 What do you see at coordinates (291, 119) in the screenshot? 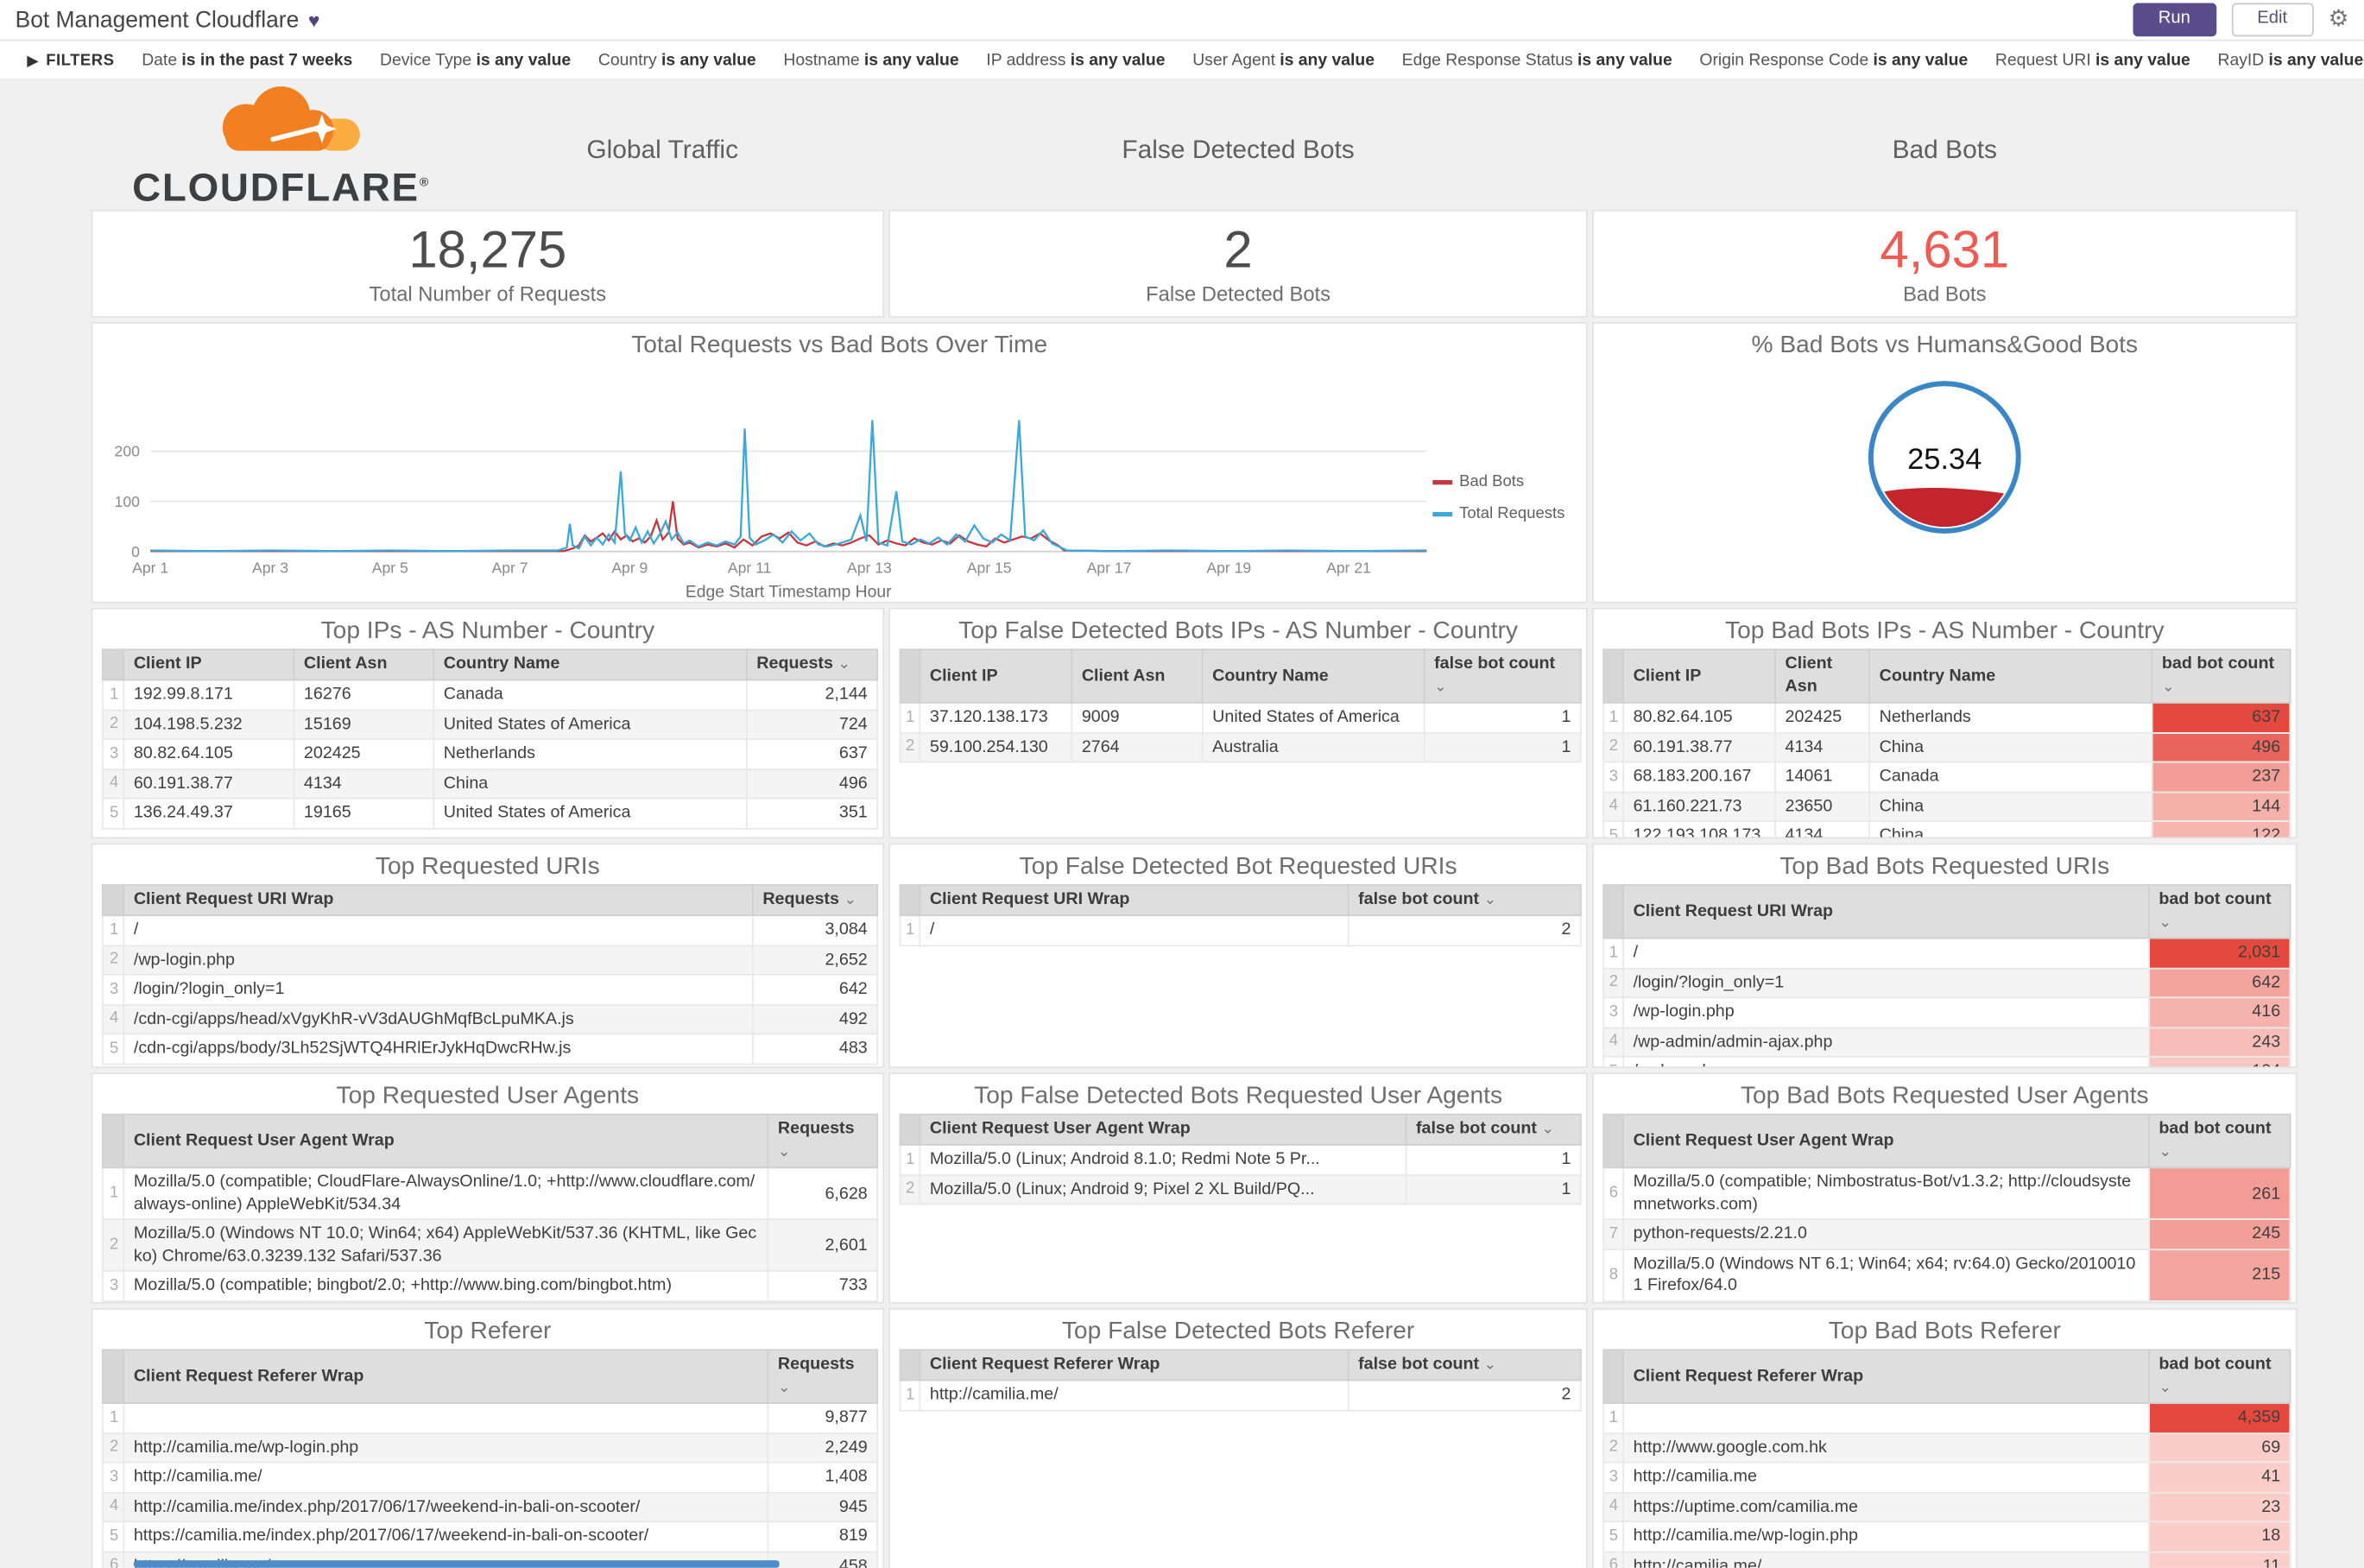
I see `cloudflare-cloud-icon` at bounding box center [291, 119].